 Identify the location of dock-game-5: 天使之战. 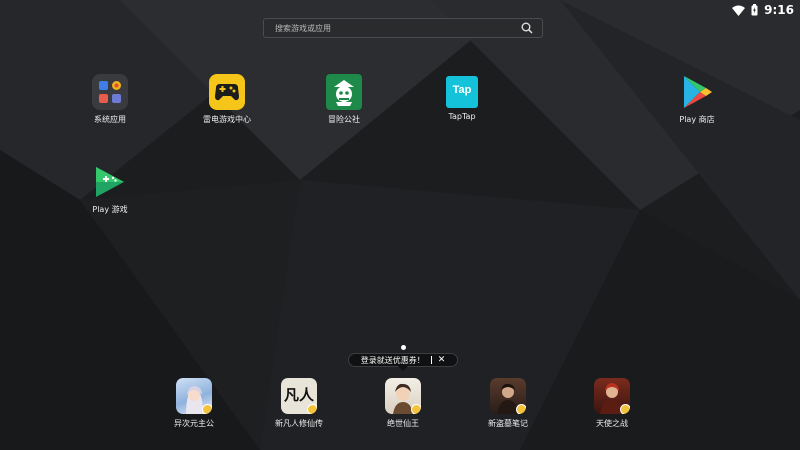
(612, 403).